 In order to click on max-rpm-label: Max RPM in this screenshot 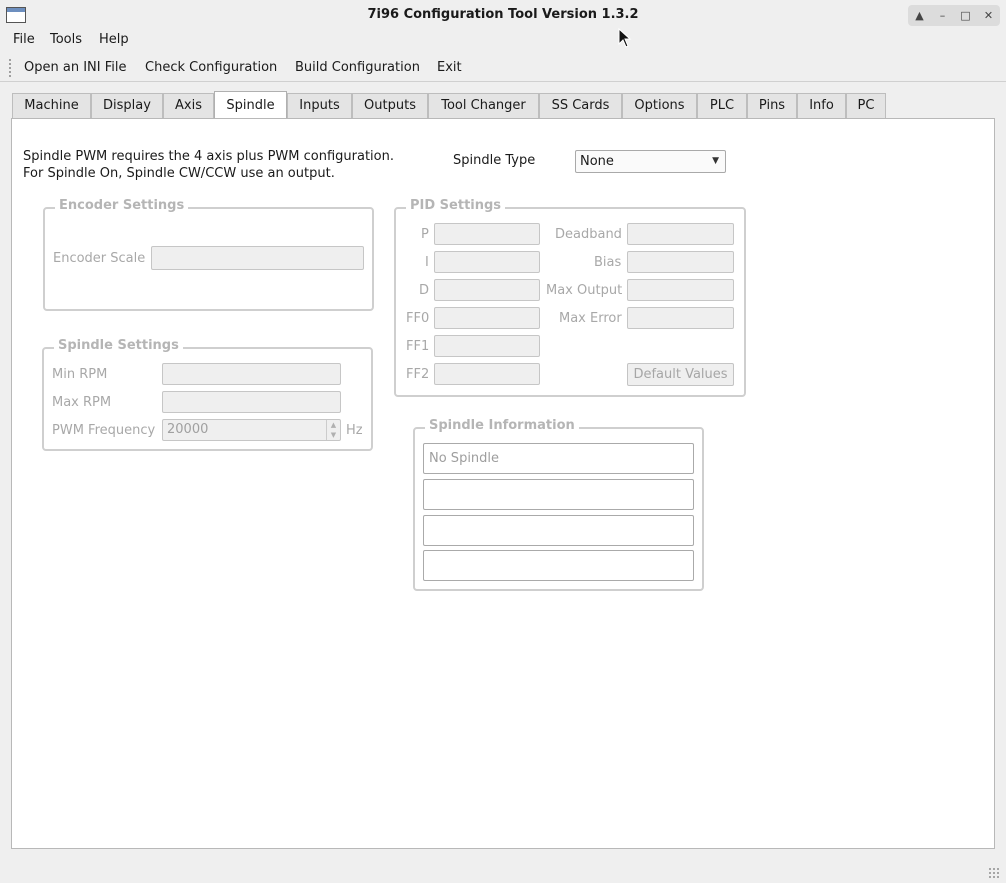, I will do `click(82, 402)`.